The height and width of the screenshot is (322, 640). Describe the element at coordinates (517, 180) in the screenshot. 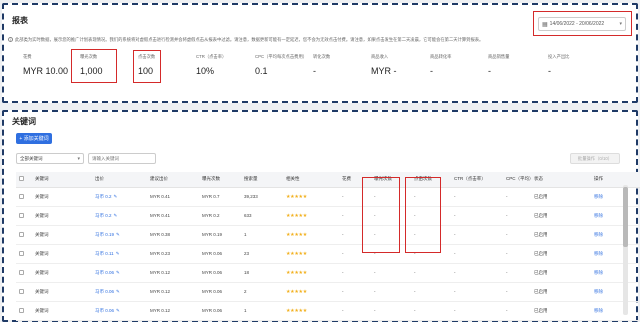

I see `header-cpc: CPC（平均）` at that location.